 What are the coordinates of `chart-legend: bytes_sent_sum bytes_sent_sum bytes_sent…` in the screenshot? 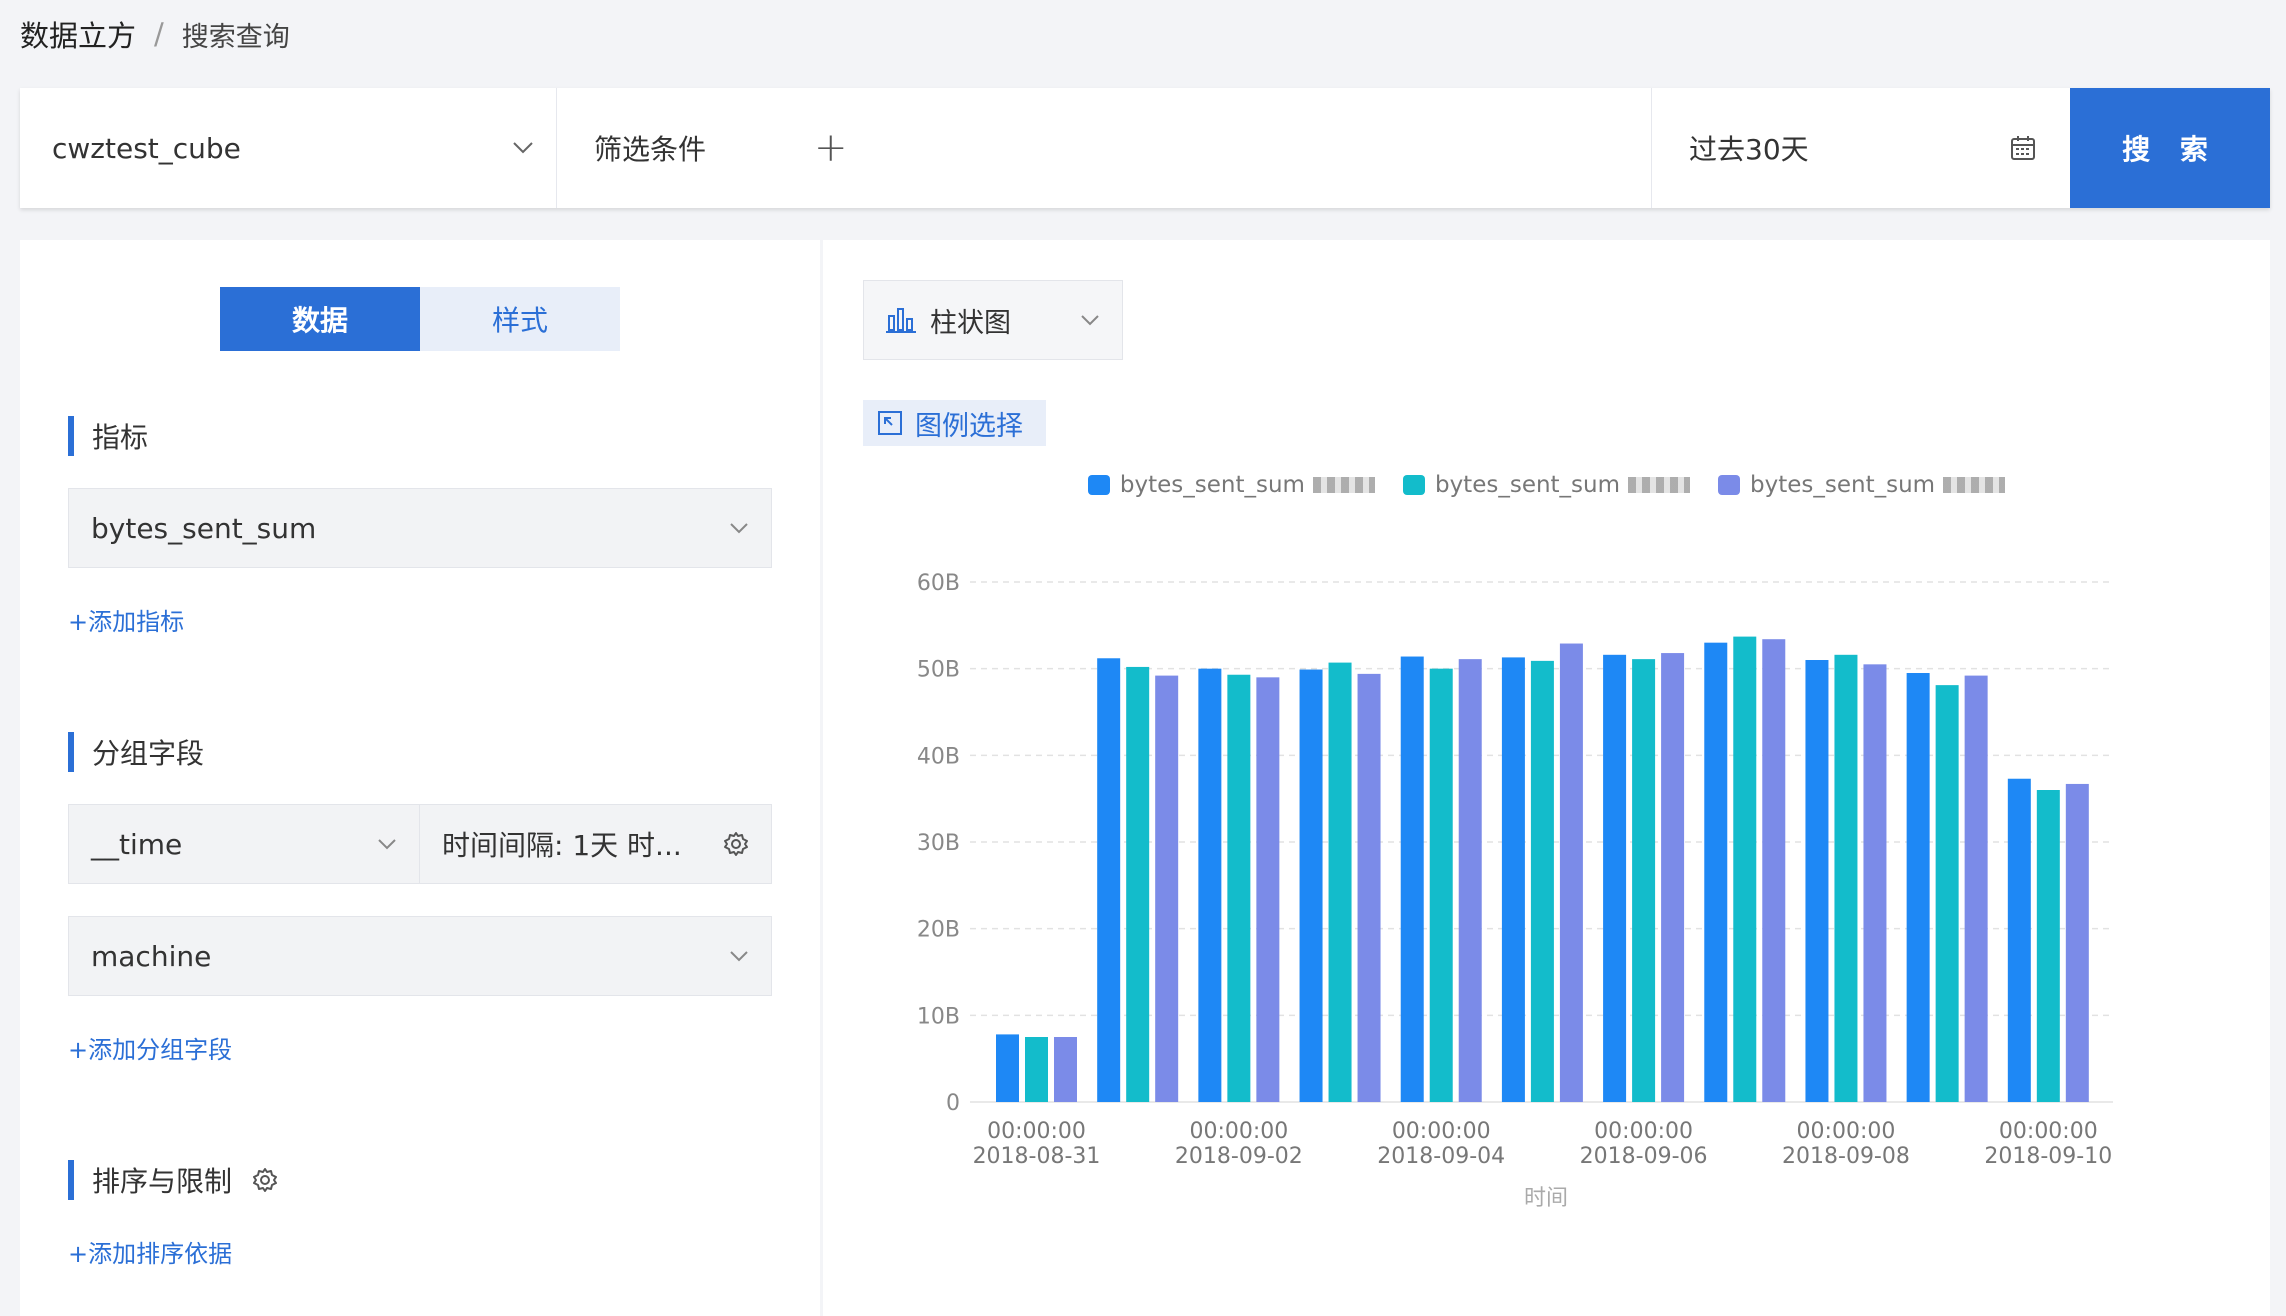 It's located at (1546, 485).